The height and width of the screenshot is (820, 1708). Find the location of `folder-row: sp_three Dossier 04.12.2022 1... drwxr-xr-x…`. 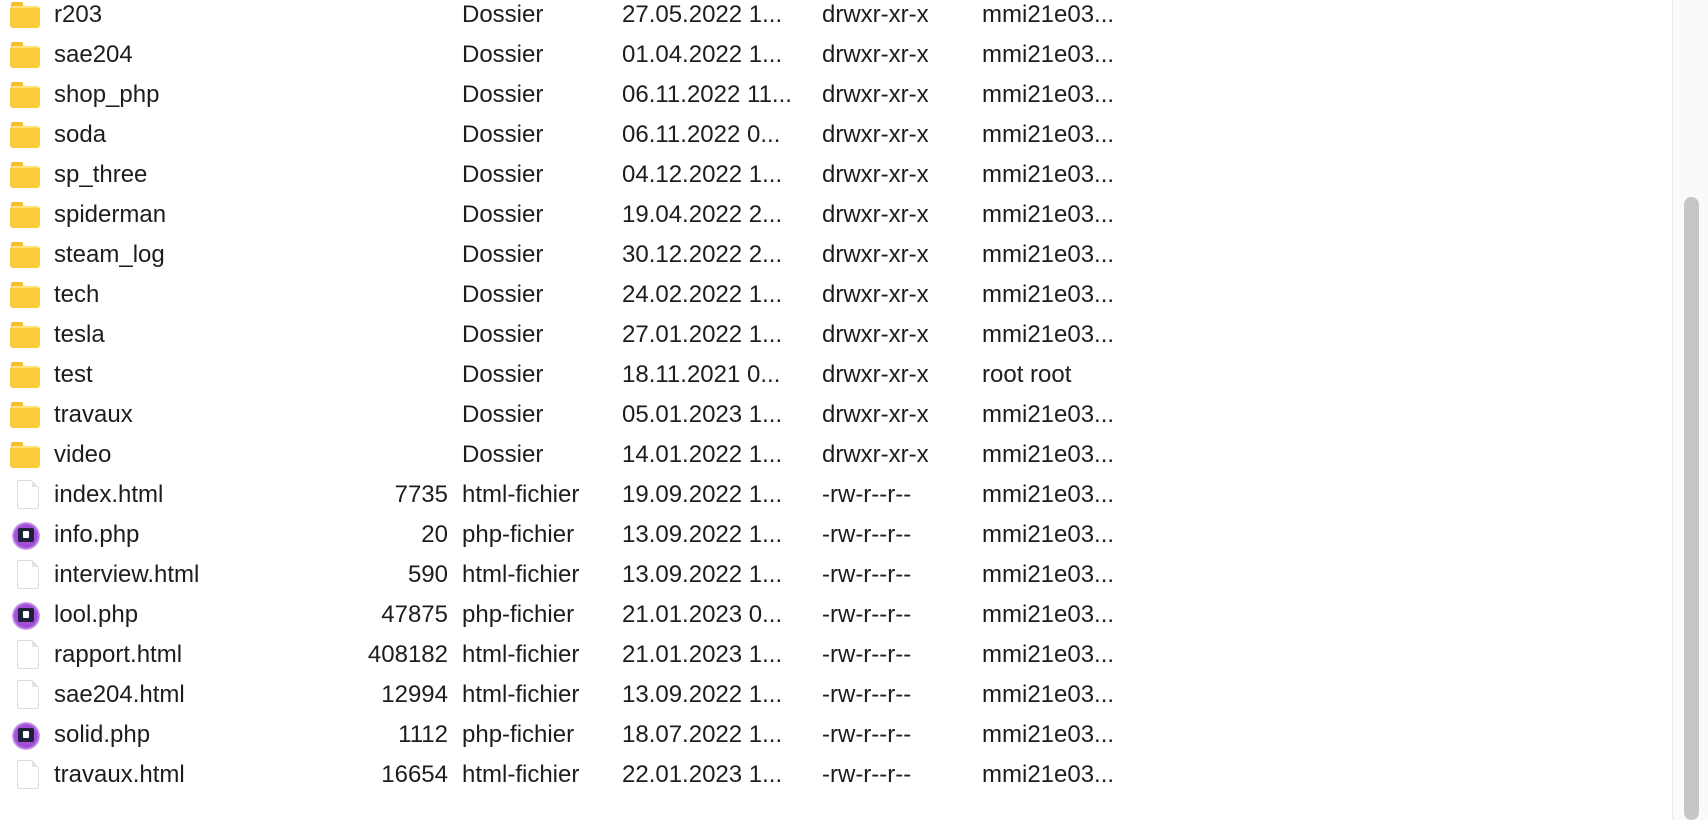

folder-row: sp_three Dossier 04.12.2022 1... drwxr-xr-x… is located at coordinates (835, 175).